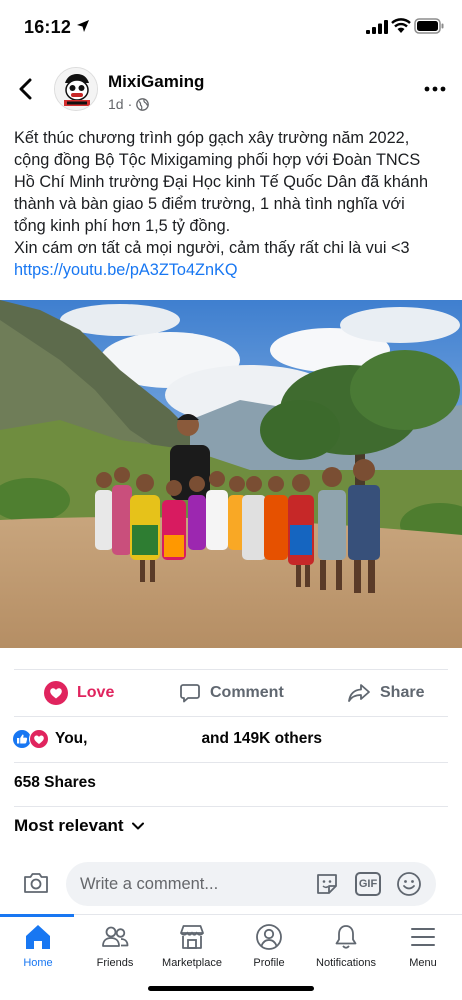  What do you see at coordinates (368, 884) in the screenshot?
I see `gif-button: GIF` at bounding box center [368, 884].